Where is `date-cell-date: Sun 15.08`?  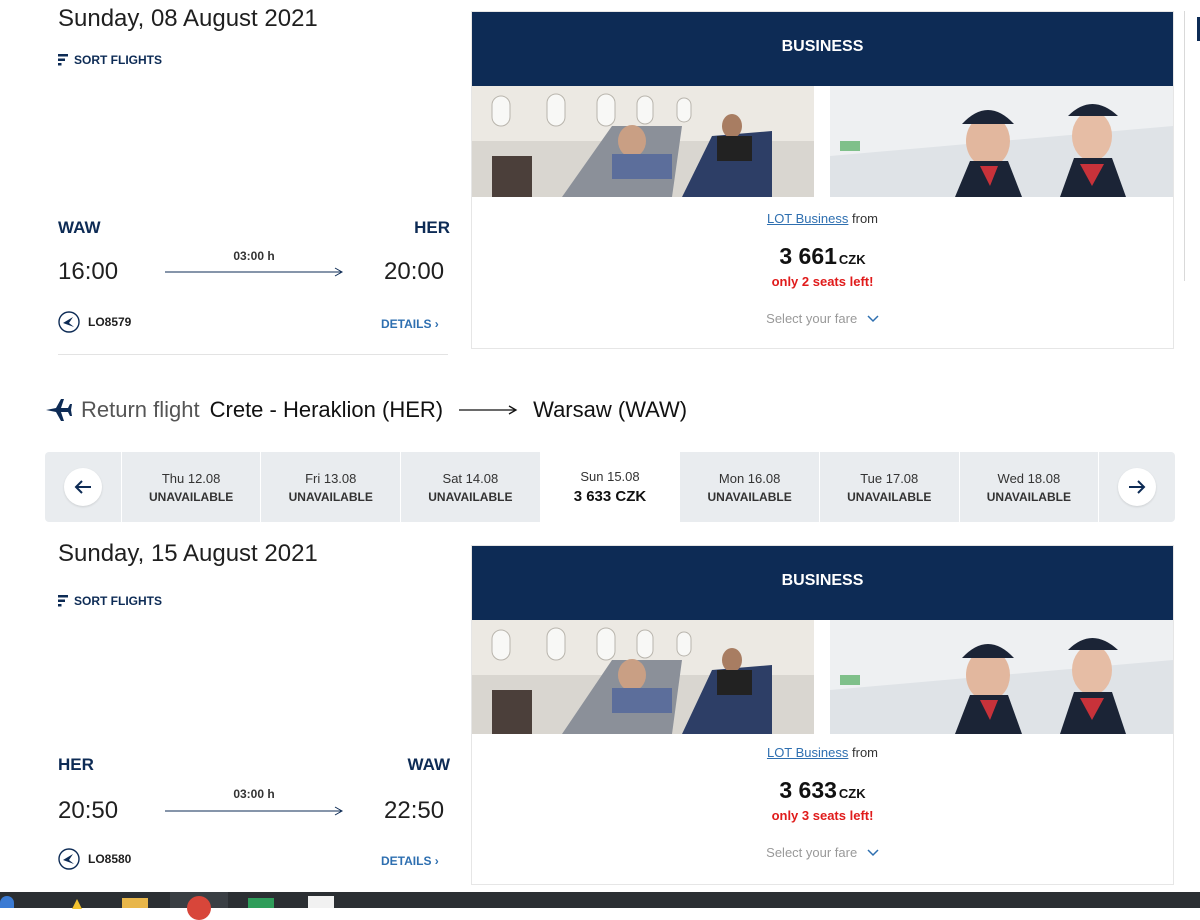 date-cell-date: Sun 15.08 is located at coordinates (610, 476).